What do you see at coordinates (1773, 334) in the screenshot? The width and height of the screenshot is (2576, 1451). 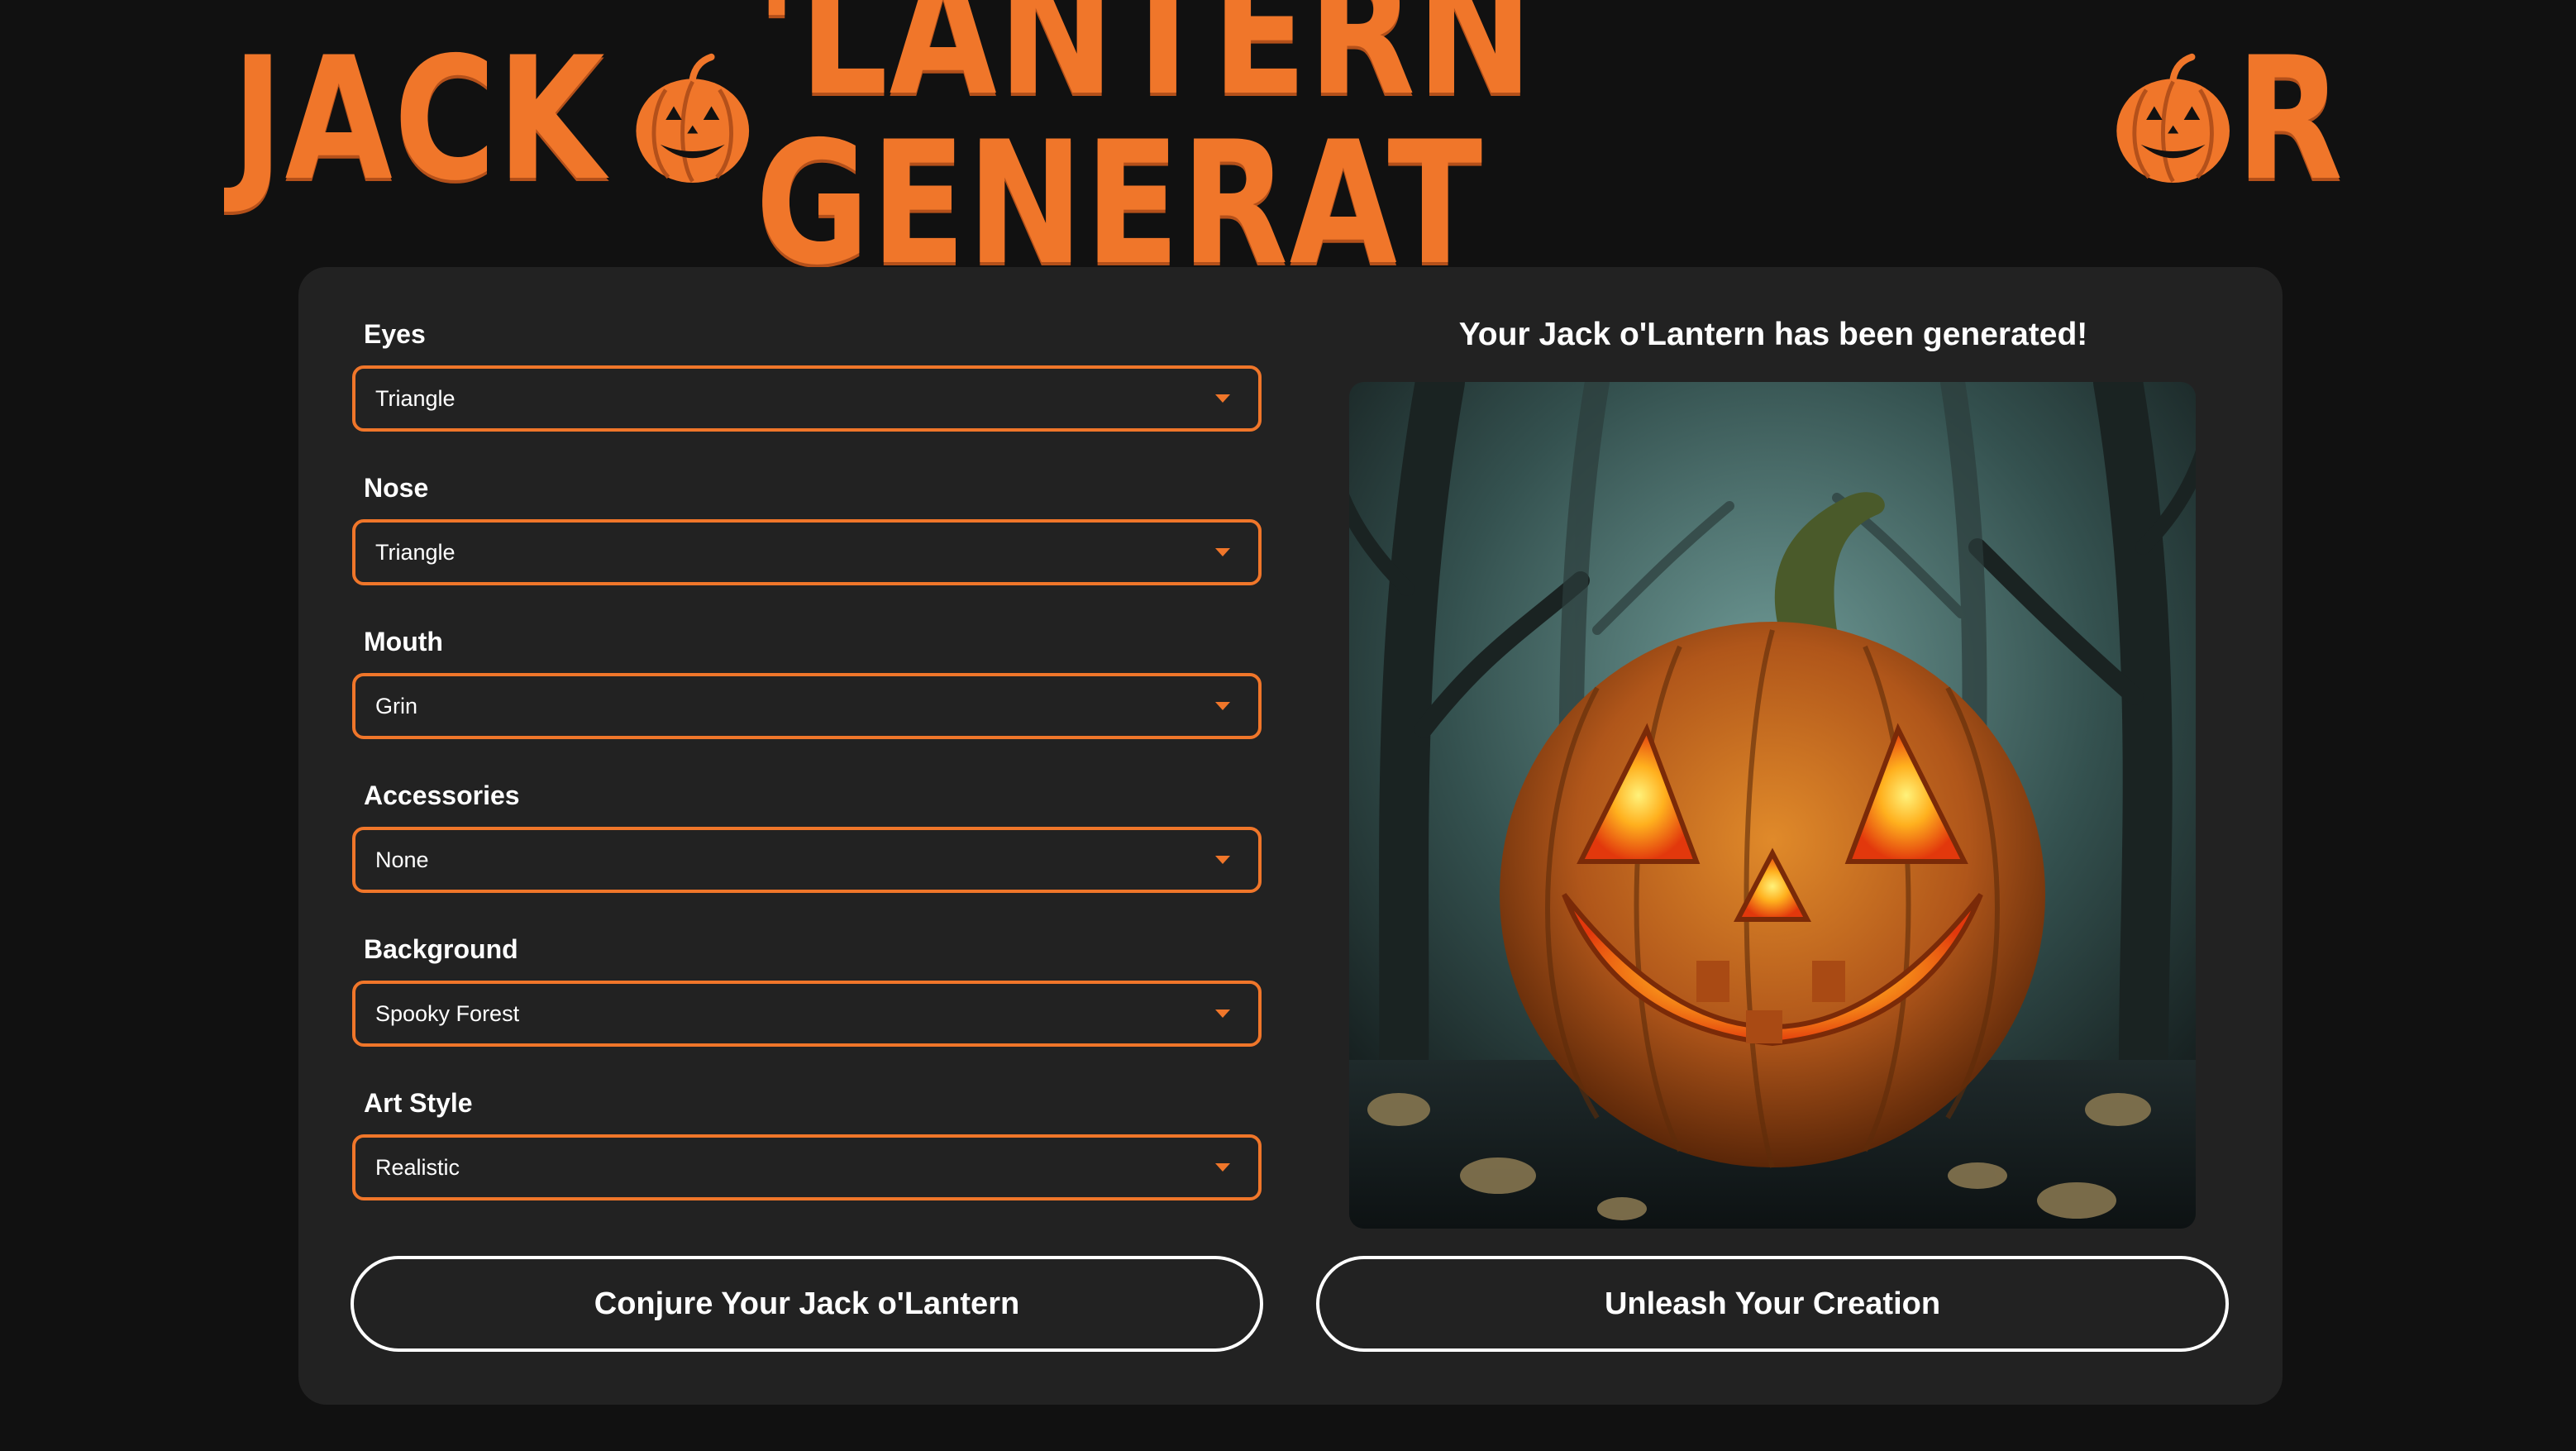 I see `result-message: Your Jack o'Lantern has been generated!` at bounding box center [1773, 334].